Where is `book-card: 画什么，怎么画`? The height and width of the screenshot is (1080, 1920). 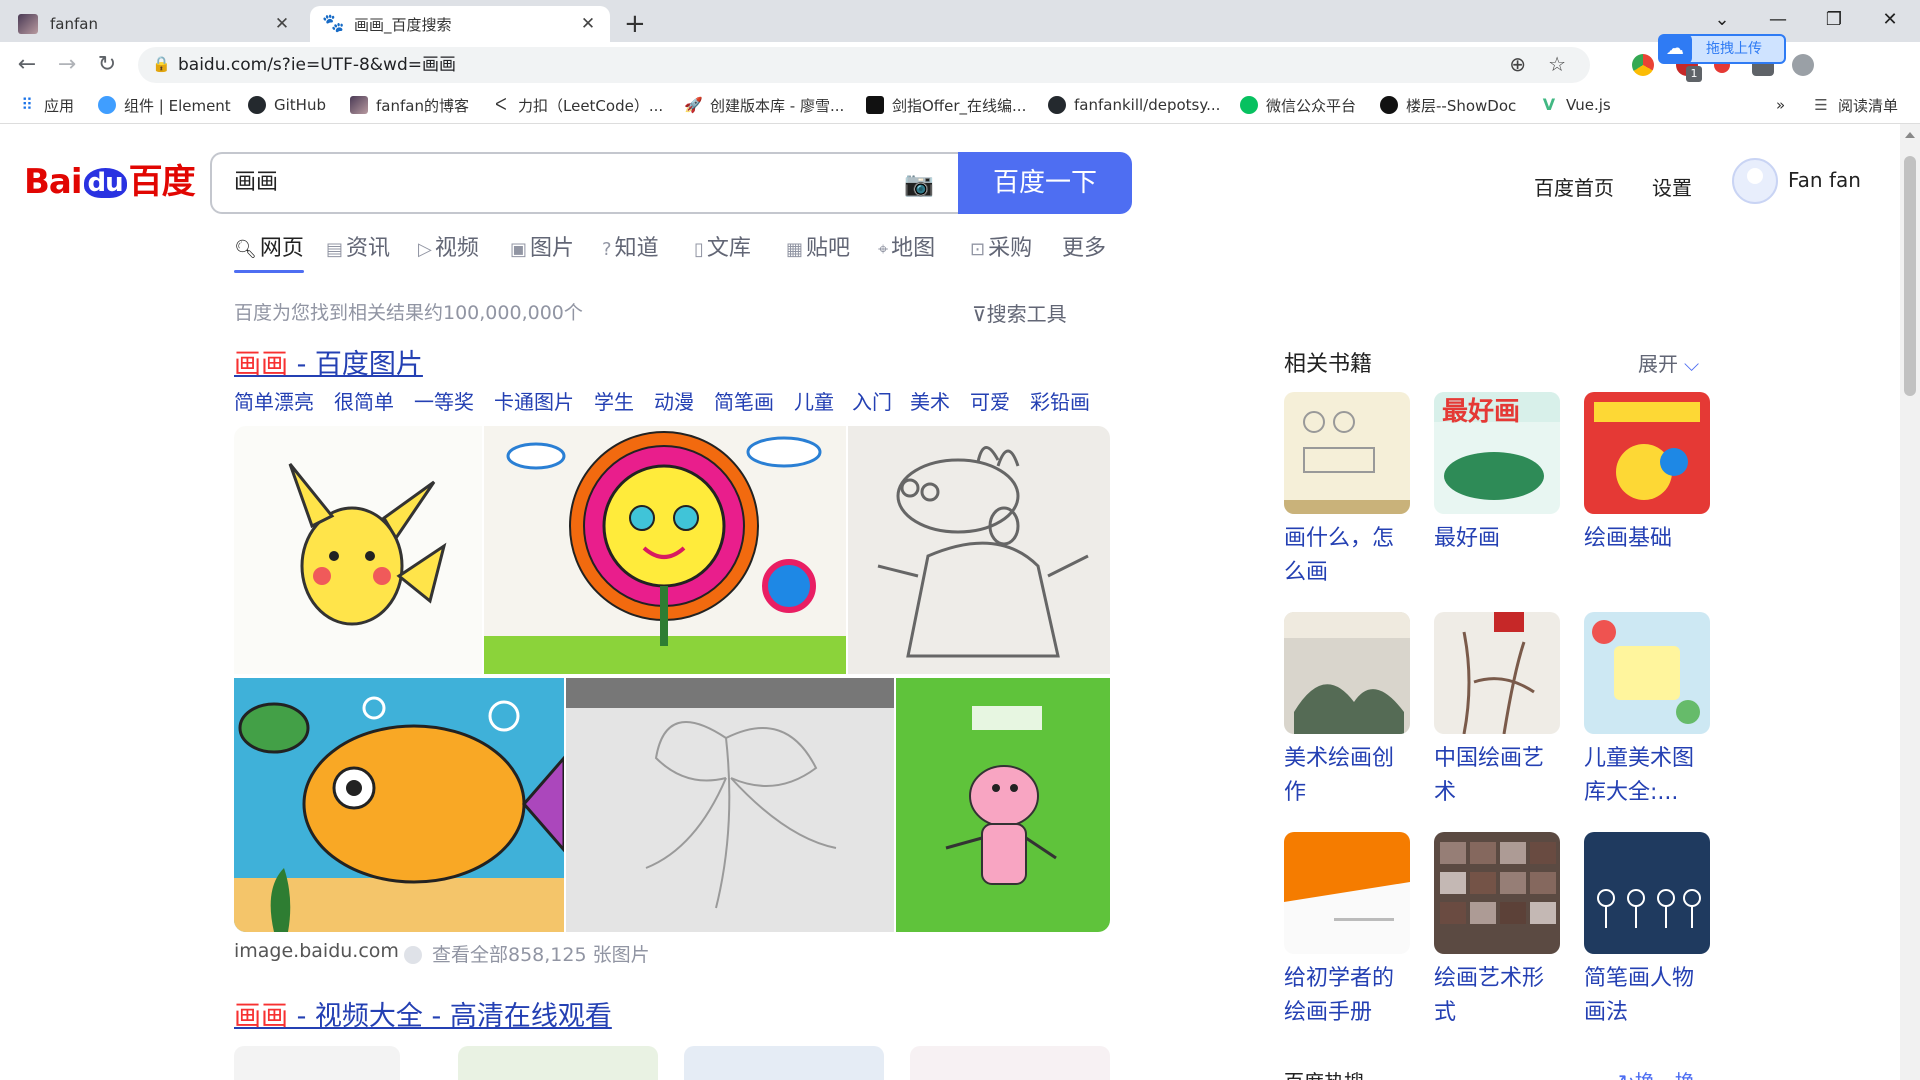 book-card: 画什么，怎么画 is located at coordinates (1347, 491).